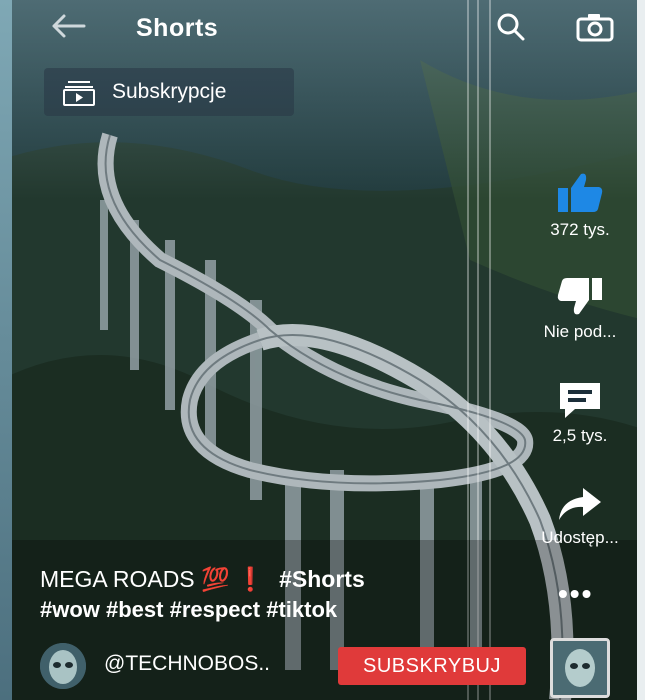 The image size is (645, 700). I want to click on back-arrow-icon, so click(68, 26).